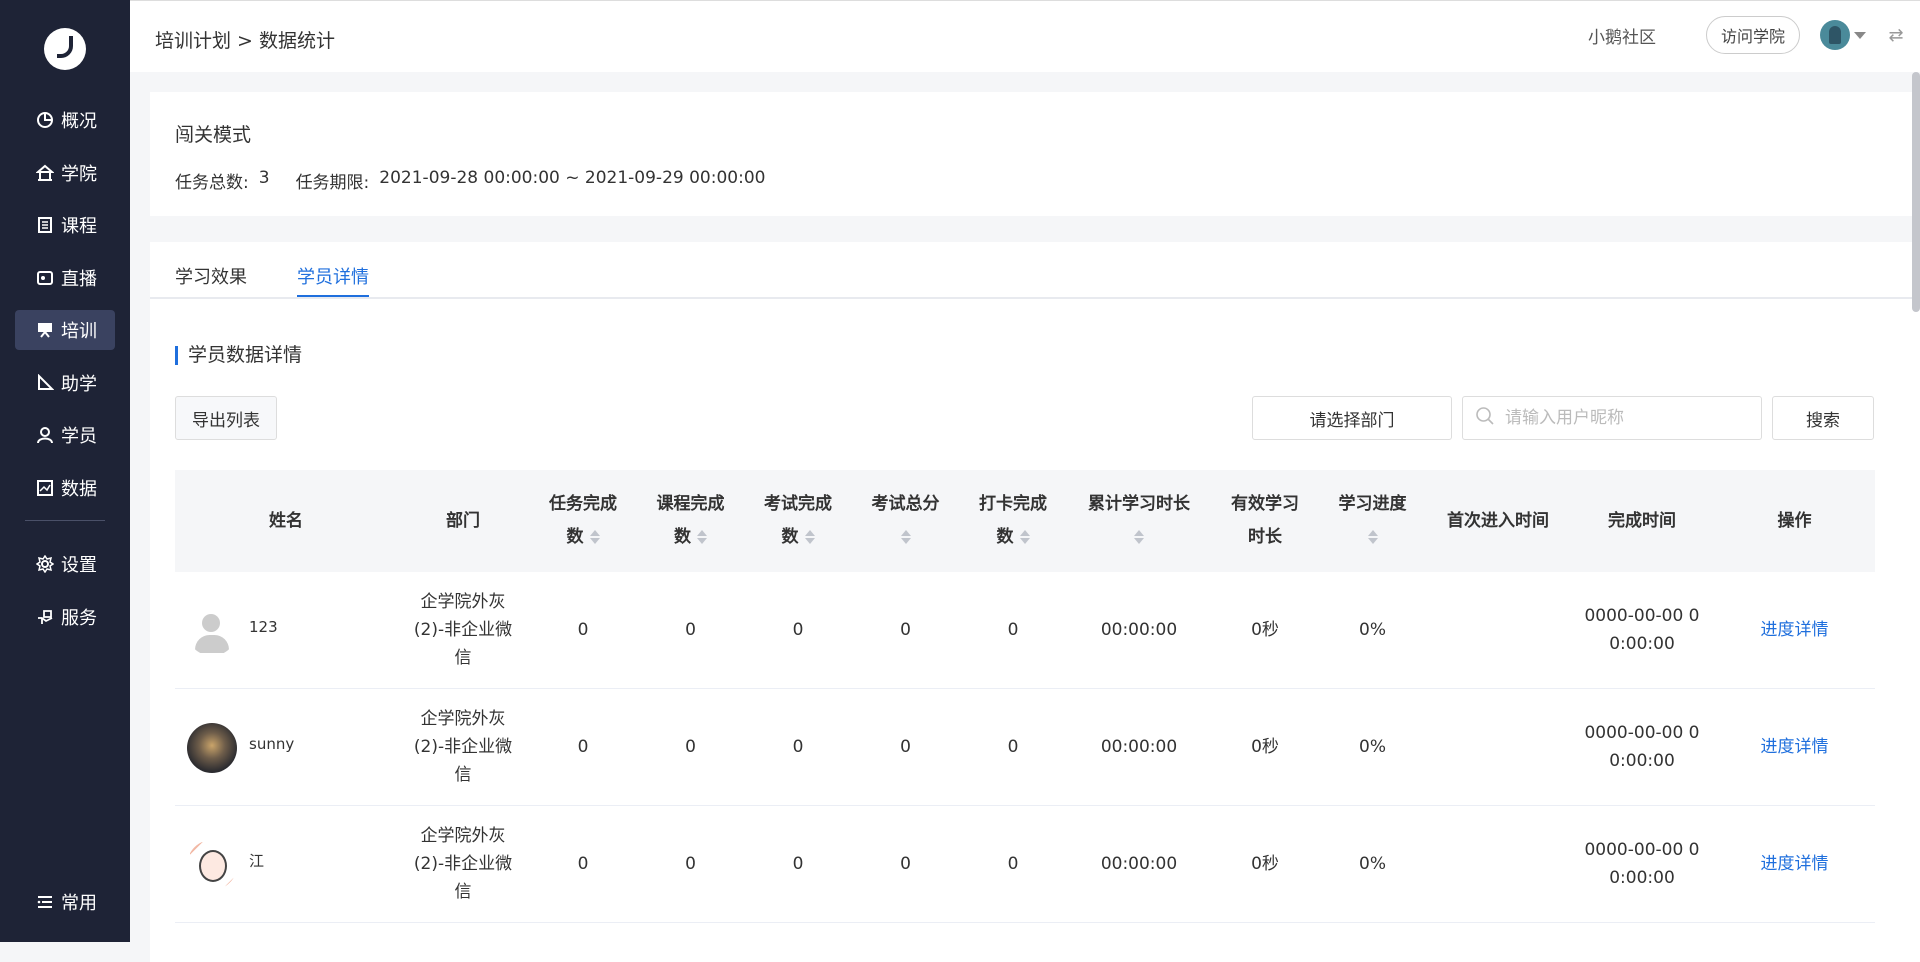  I want to click on chevron-down-icon, so click(1860, 35).